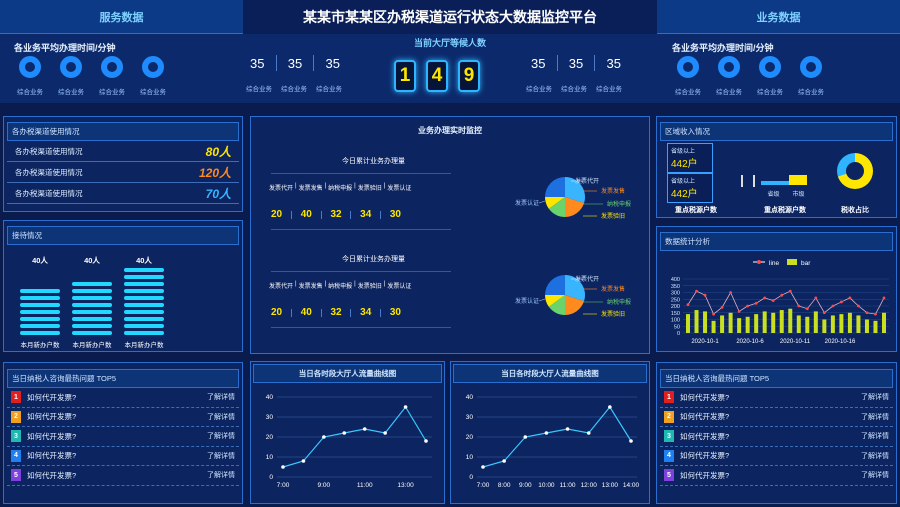 The width and height of the screenshot is (900, 507). Describe the element at coordinates (405, 76) in the screenshot. I see `waiting-digit: 1` at that location.